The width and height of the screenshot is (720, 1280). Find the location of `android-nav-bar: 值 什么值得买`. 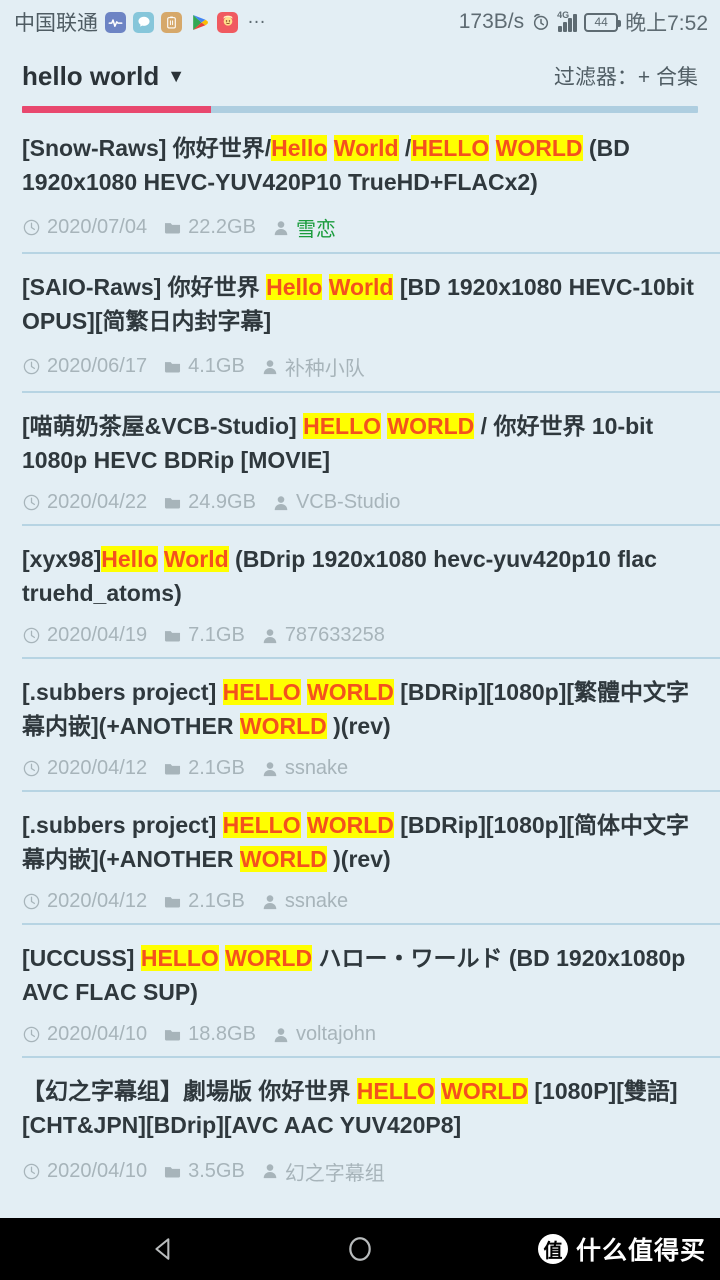

android-nav-bar: 值 什么值得买 is located at coordinates (360, 1249).